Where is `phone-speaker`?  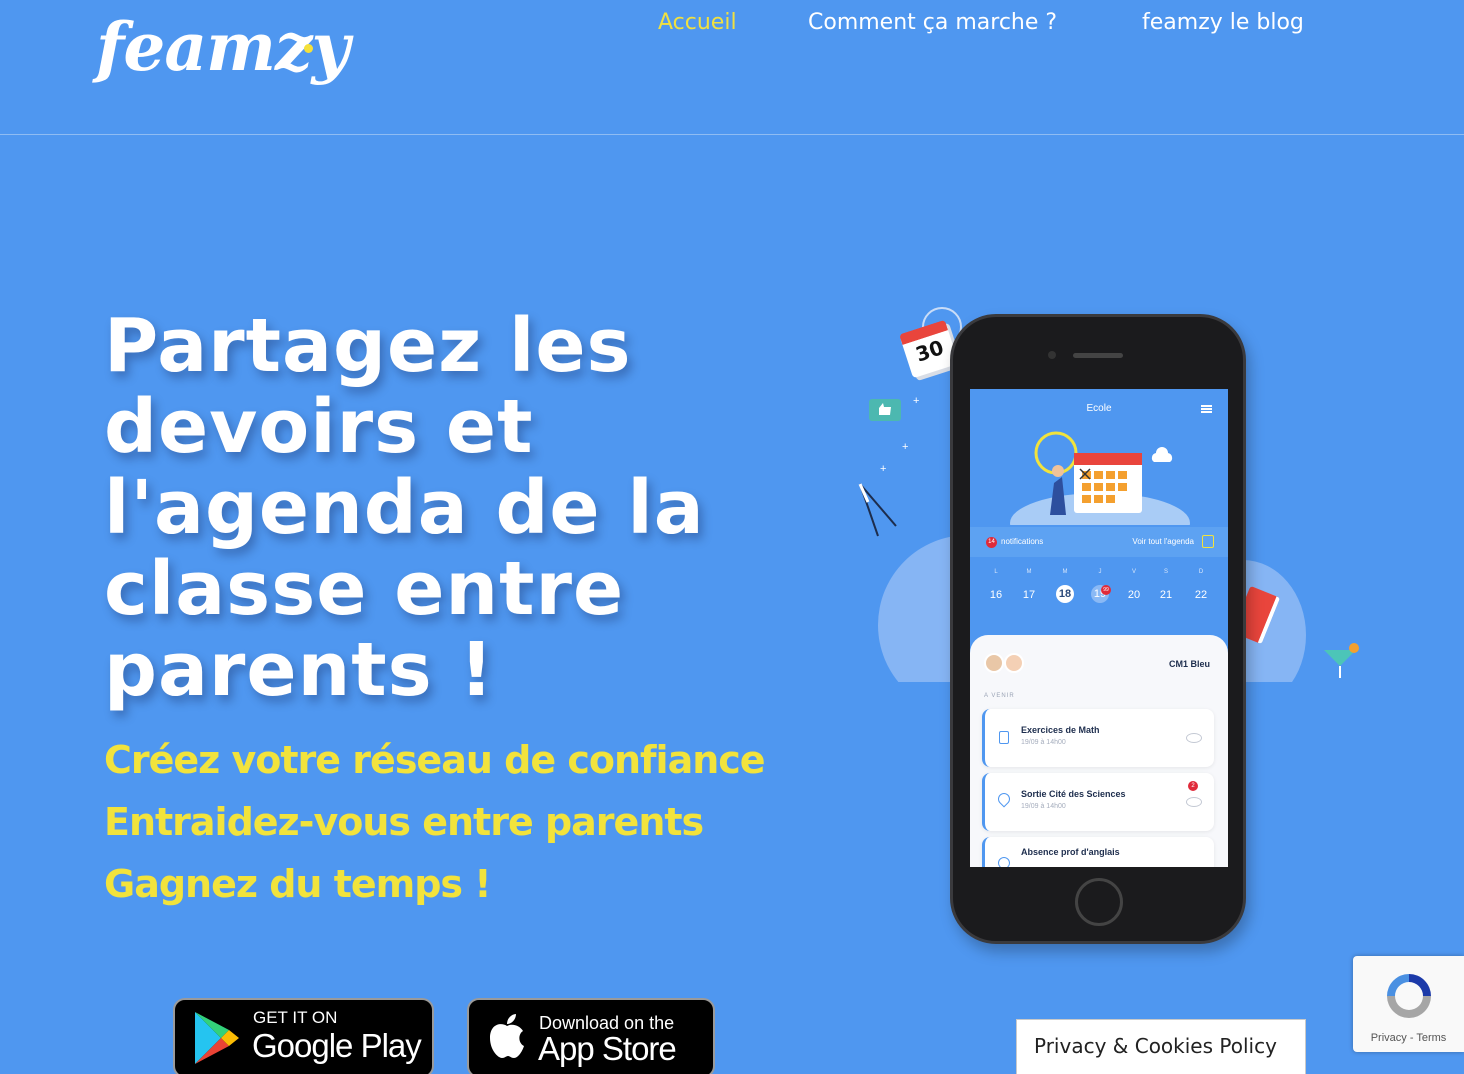 phone-speaker is located at coordinates (1098, 355).